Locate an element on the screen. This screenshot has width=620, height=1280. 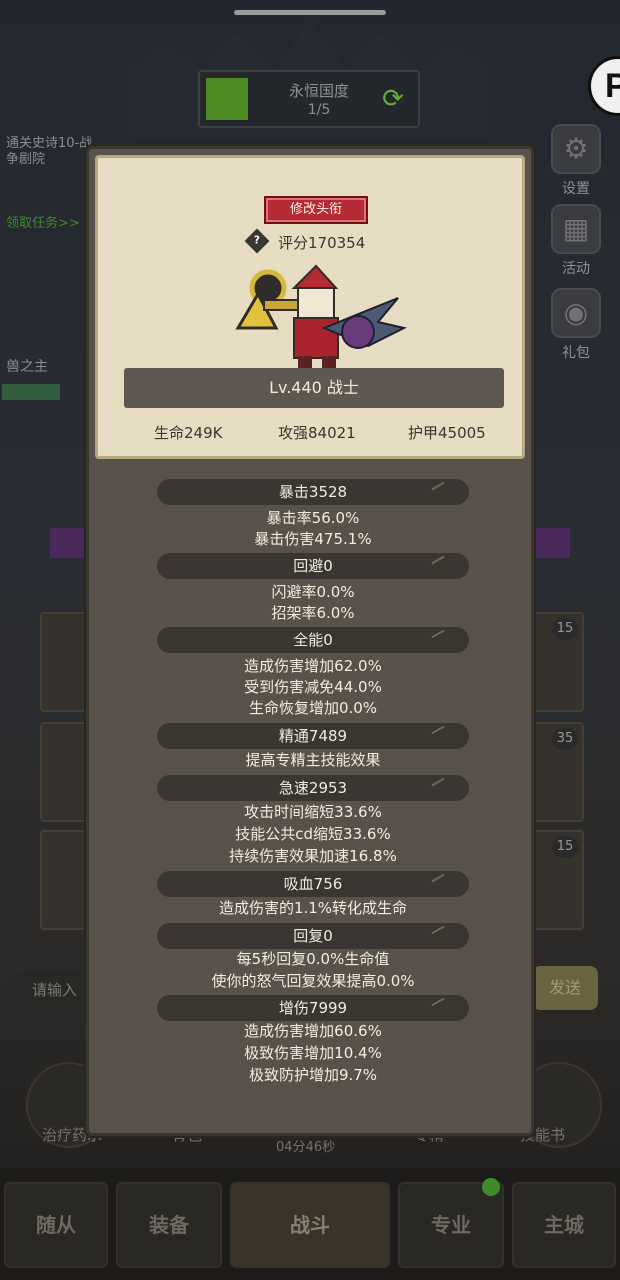
attr-line: 闪避率0.0% is located at coordinates (313, 592).